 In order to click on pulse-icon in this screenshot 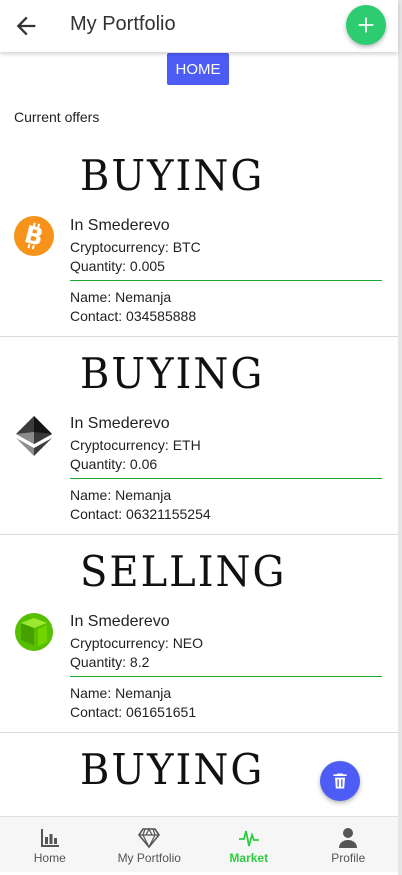, I will do `click(248, 838)`.